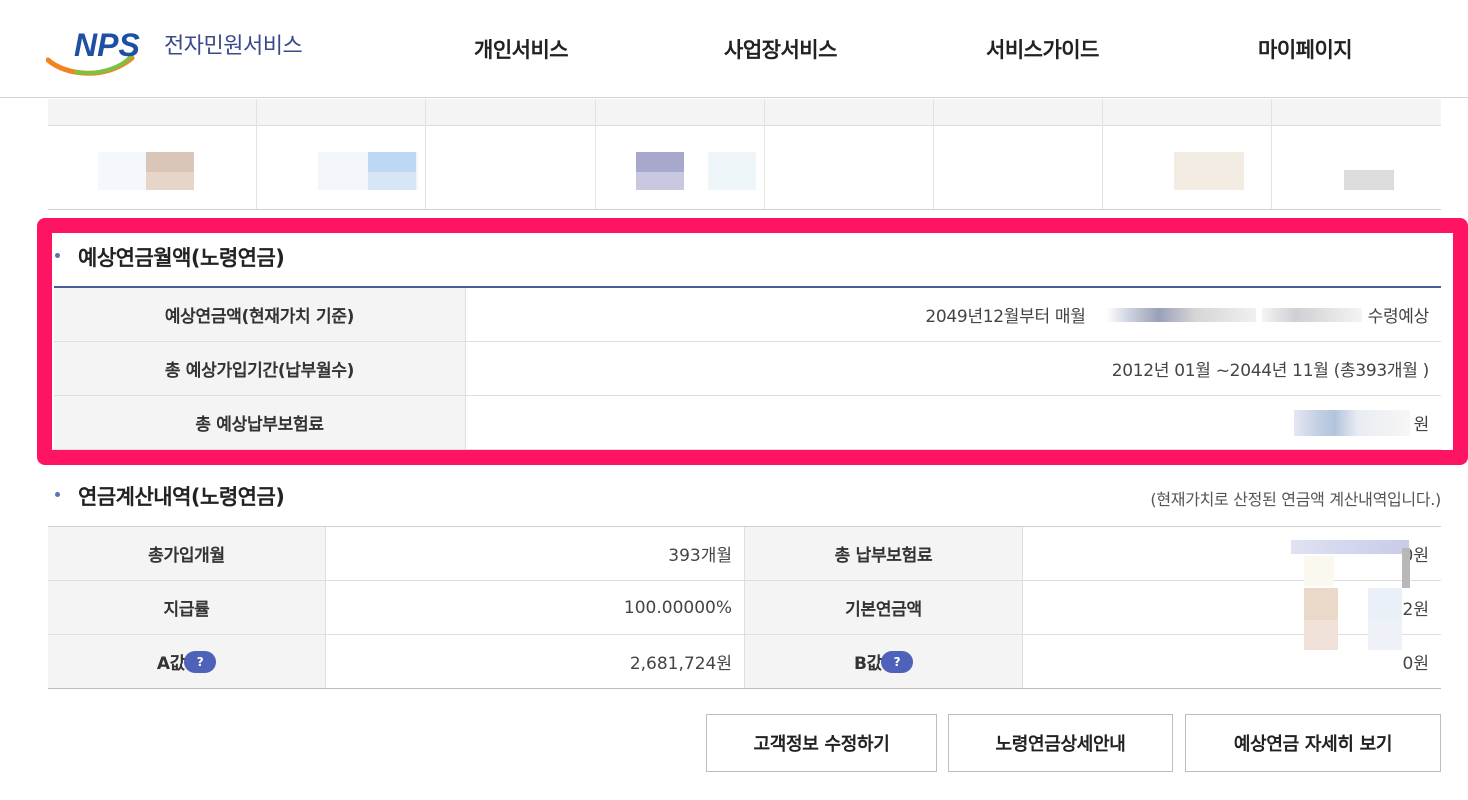 The height and width of the screenshot is (800, 1468). I want to click on nav-personal-service: 개인서비스, so click(521, 49).